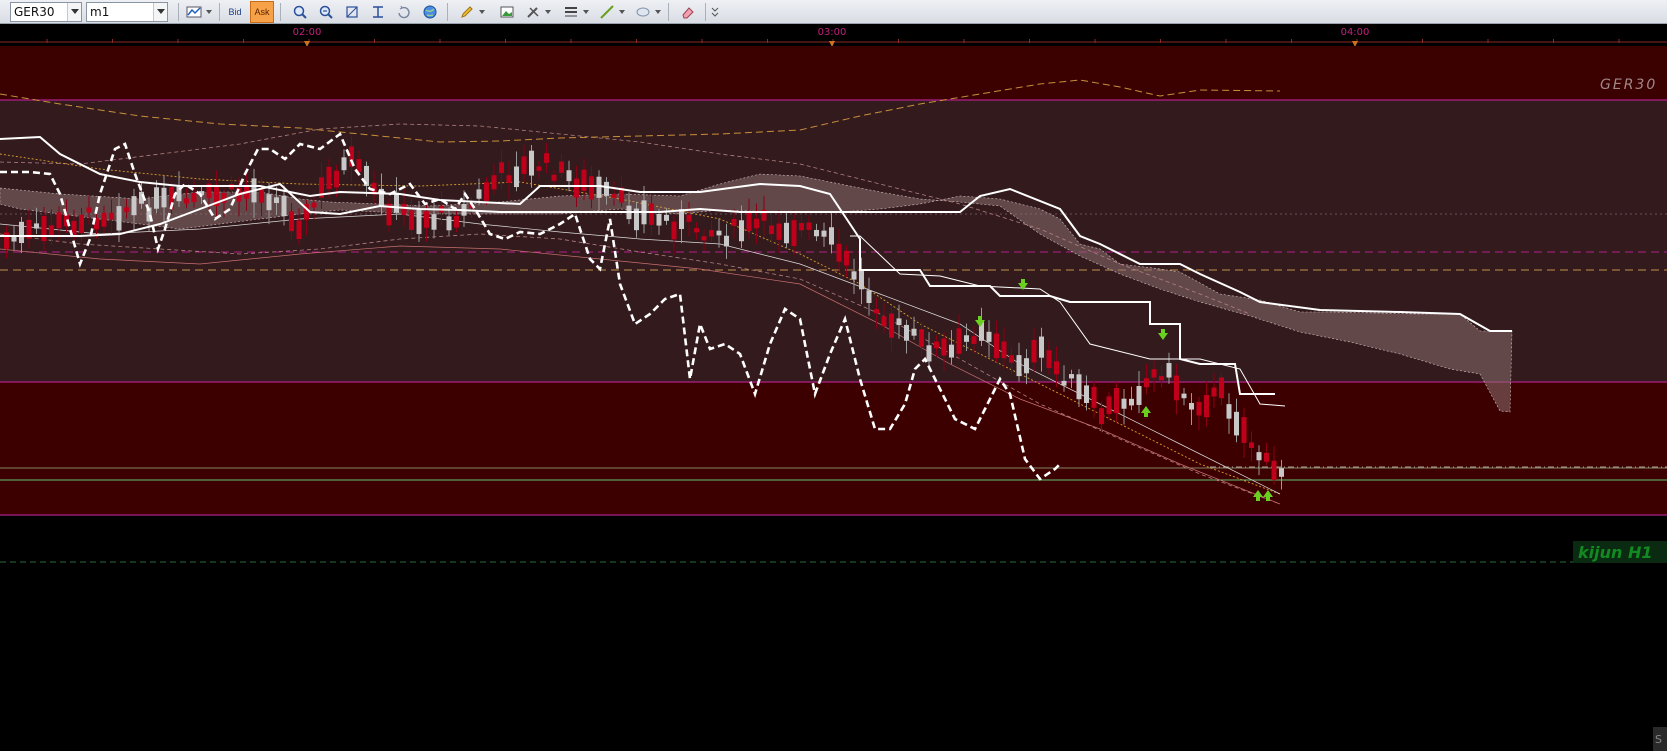  What do you see at coordinates (352, 12) in the screenshot?
I see `autoscale-button` at bounding box center [352, 12].